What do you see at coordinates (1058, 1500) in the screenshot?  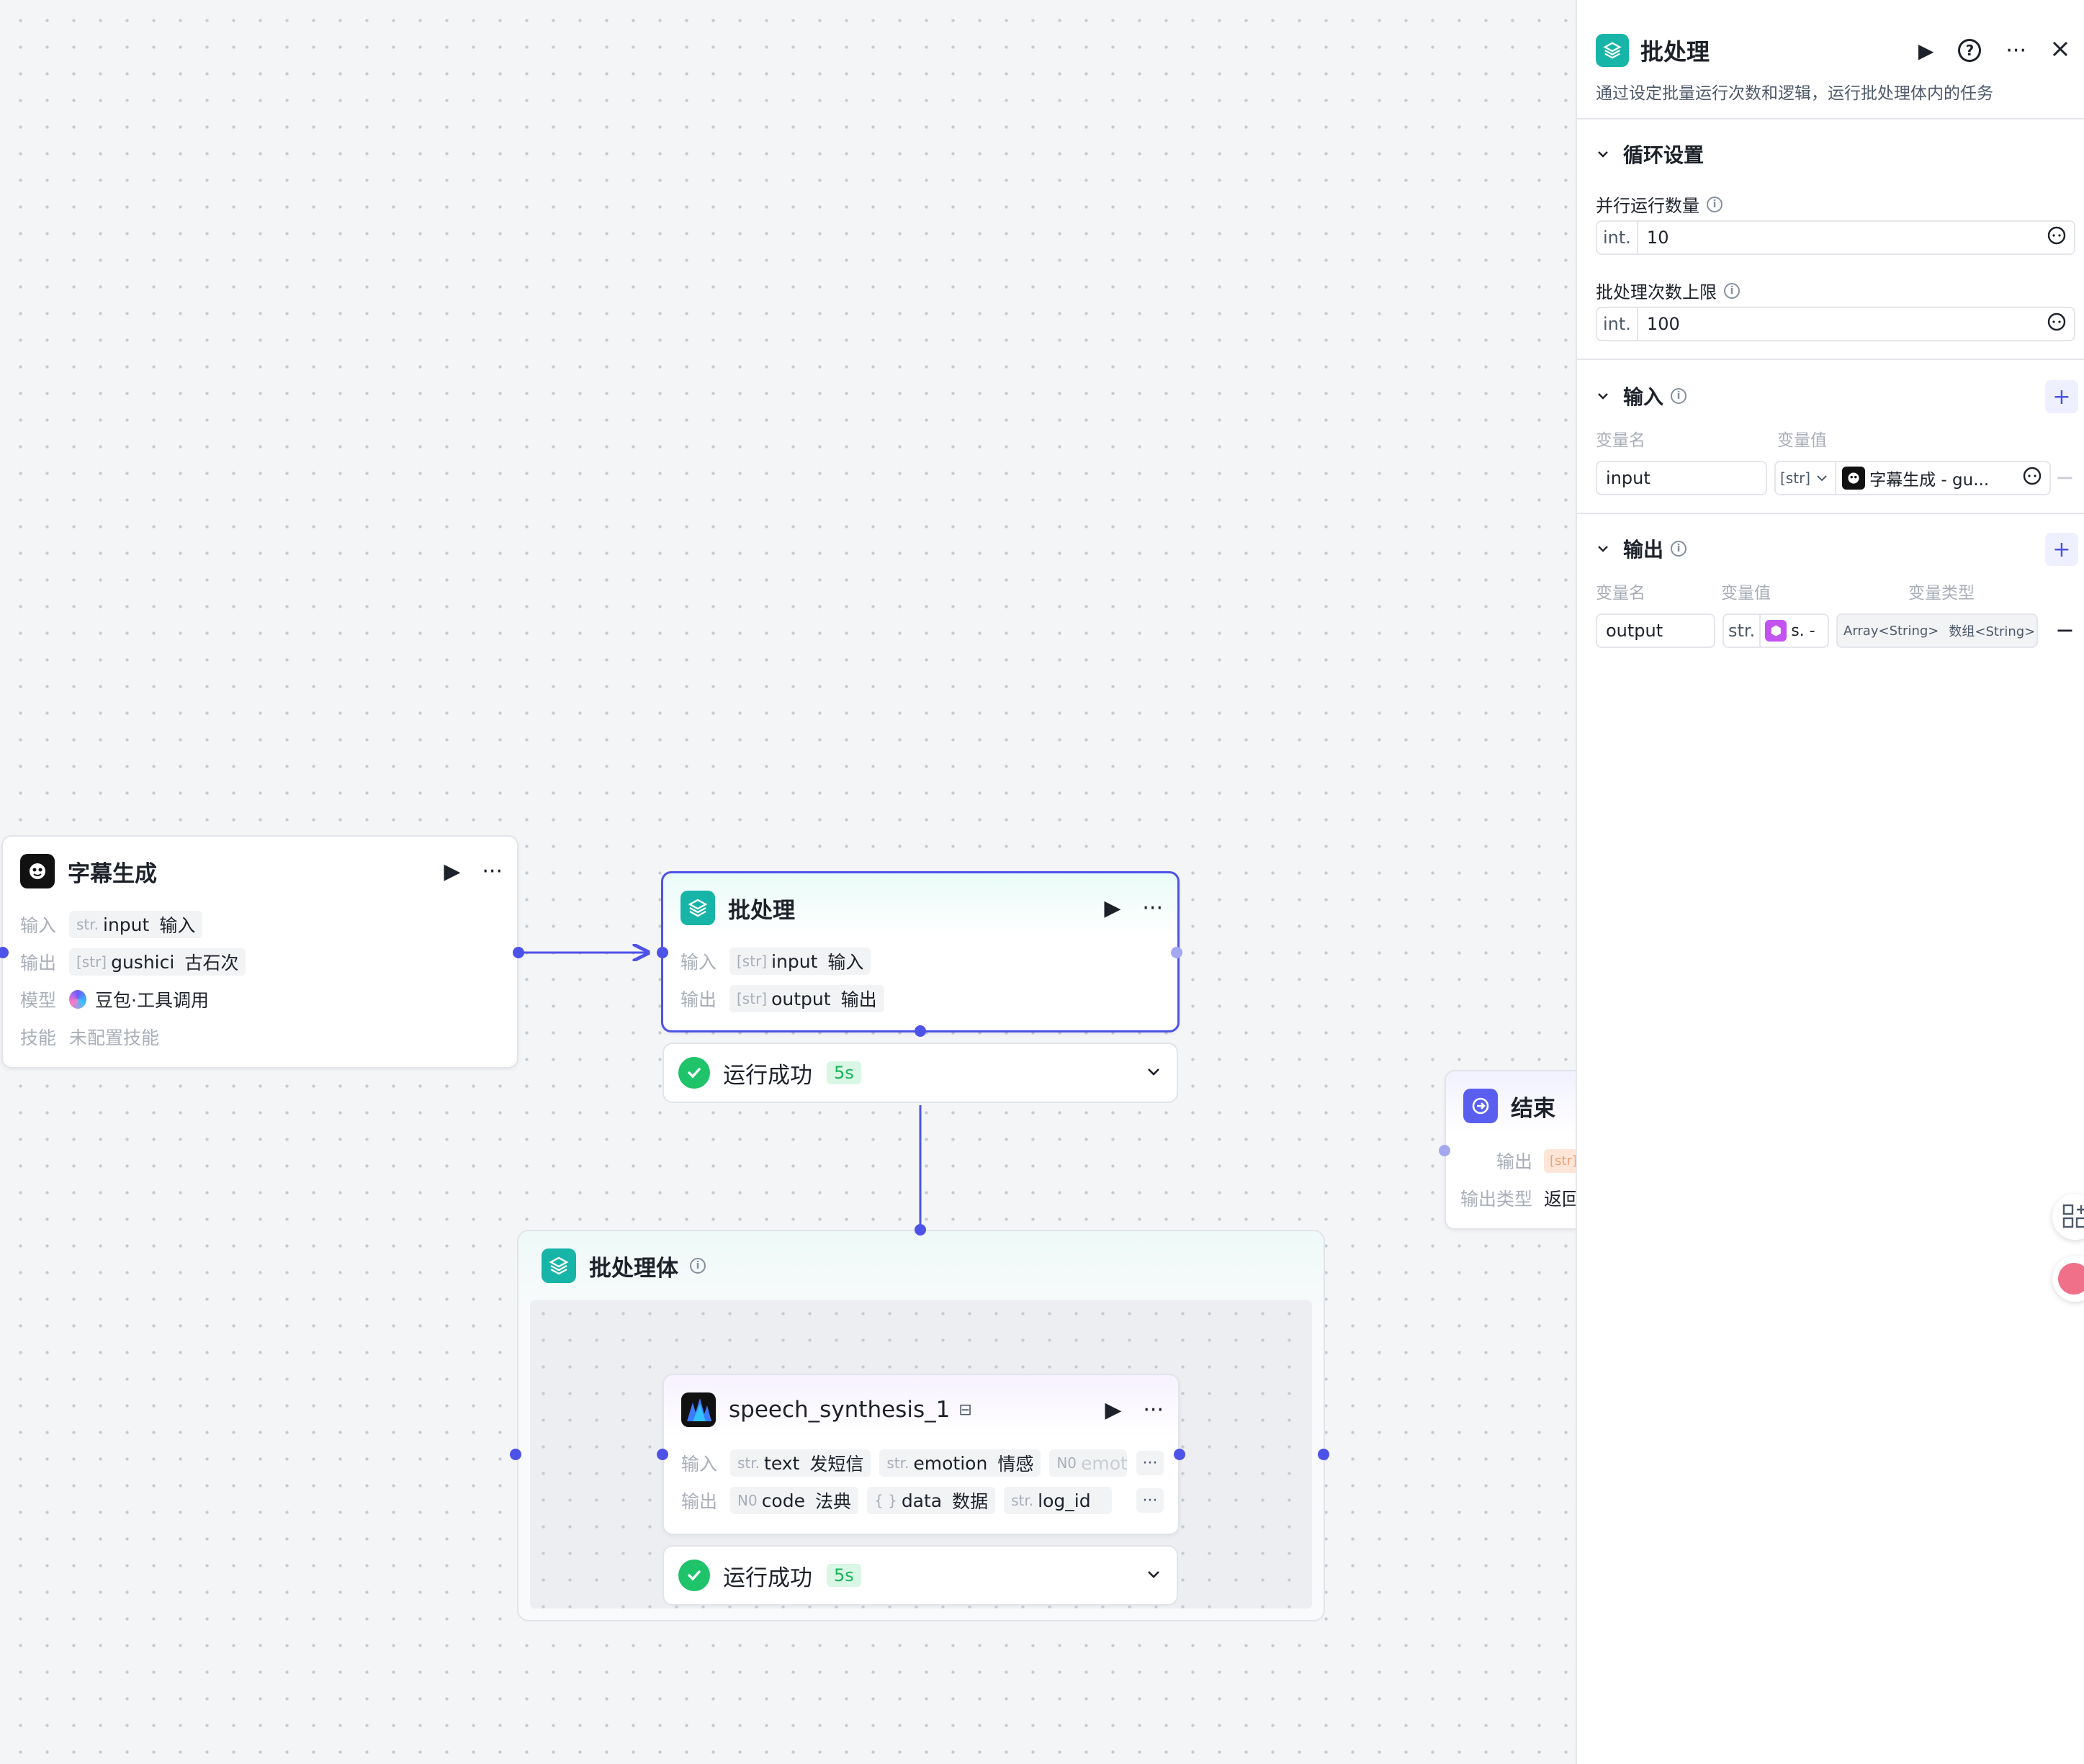 I see `var-tag: str. log_id` at bounding box center [1058, 1500].